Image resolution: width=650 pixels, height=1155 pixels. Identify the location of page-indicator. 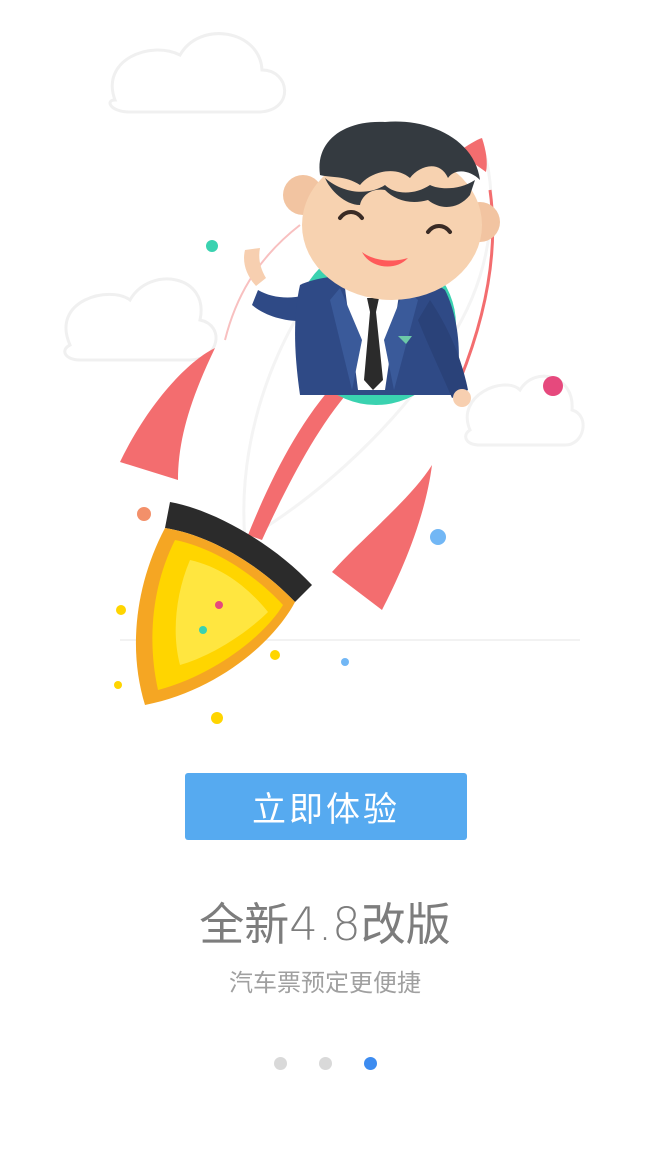
(325, 1063).